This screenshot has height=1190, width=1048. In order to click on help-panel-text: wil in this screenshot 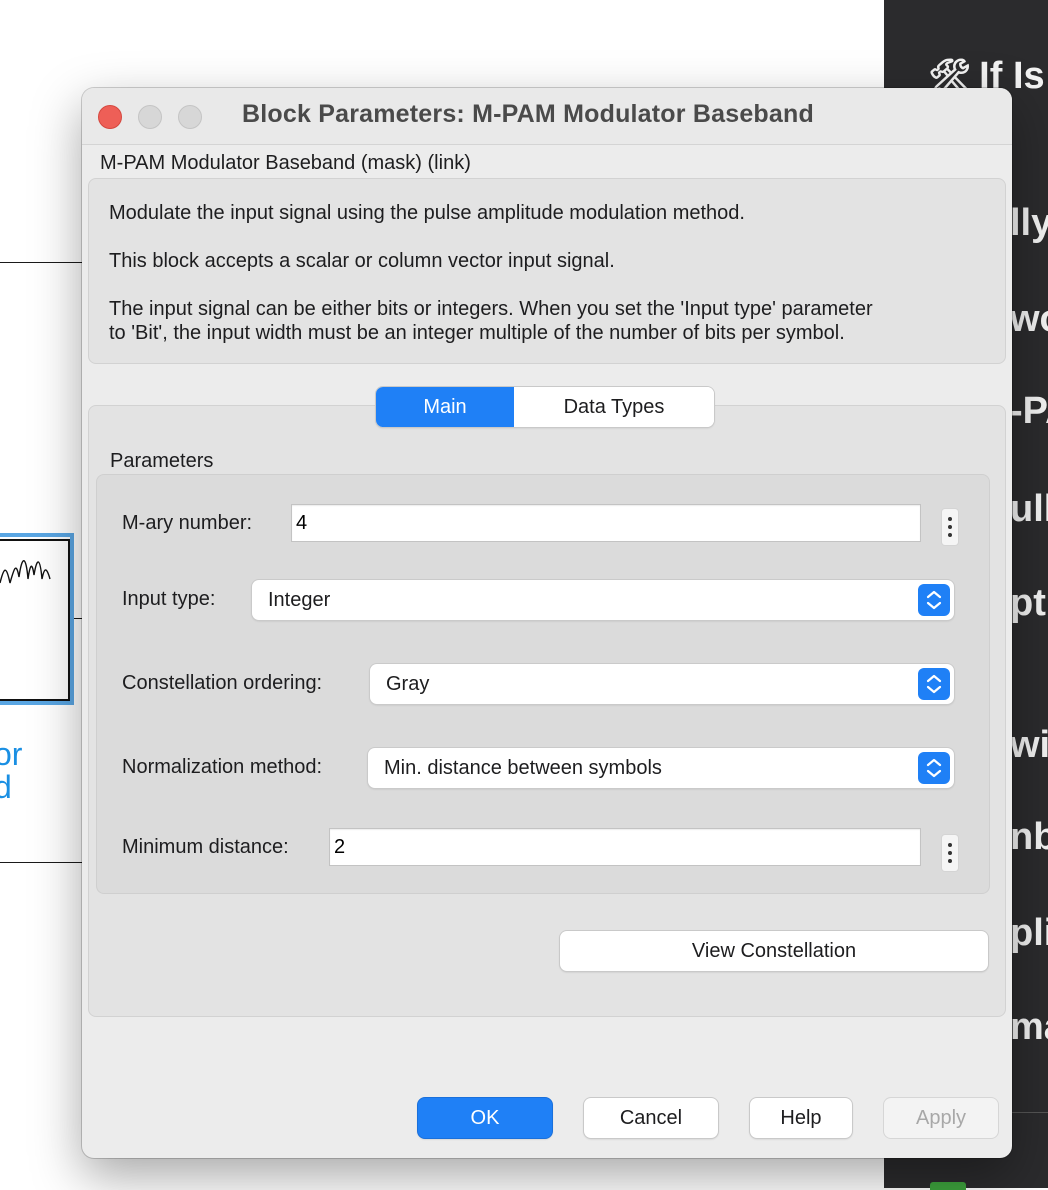, I will do `click(1029, 745)`.